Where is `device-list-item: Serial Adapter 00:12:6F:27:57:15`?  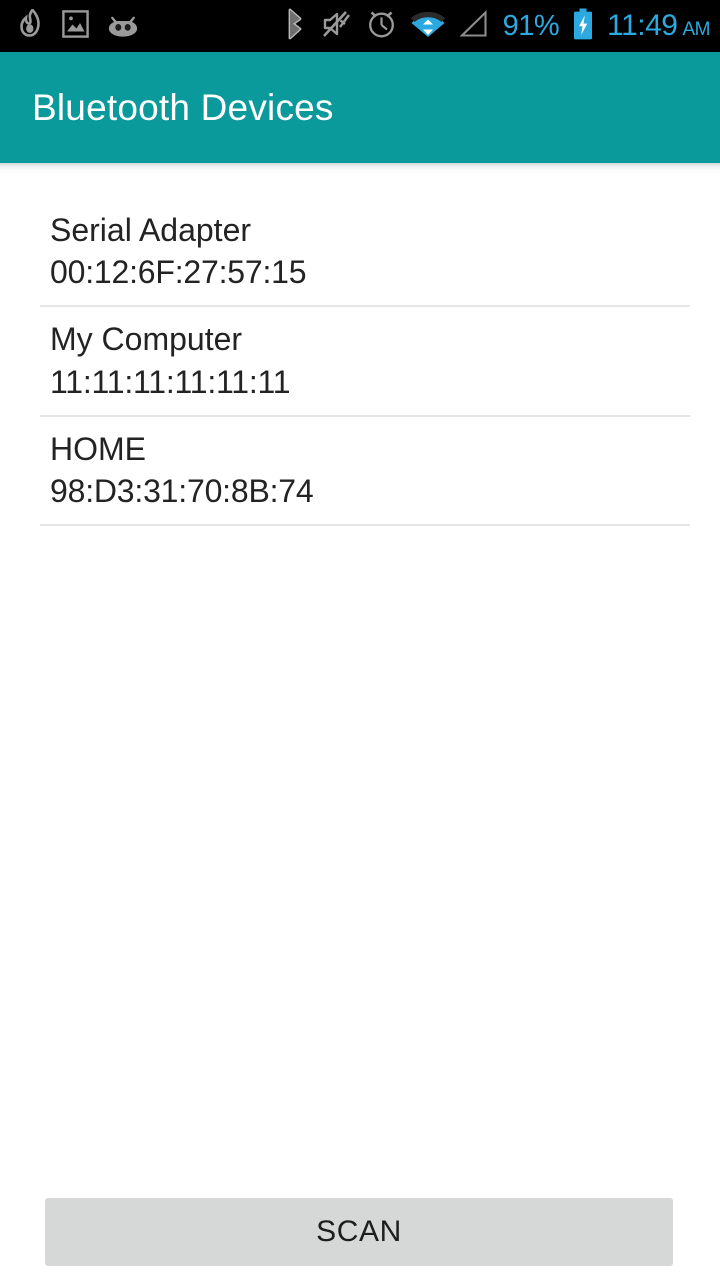 device-list-item: Serial Adapter 00:12:6F:27:57:15 is located at coordinates (360, 258).